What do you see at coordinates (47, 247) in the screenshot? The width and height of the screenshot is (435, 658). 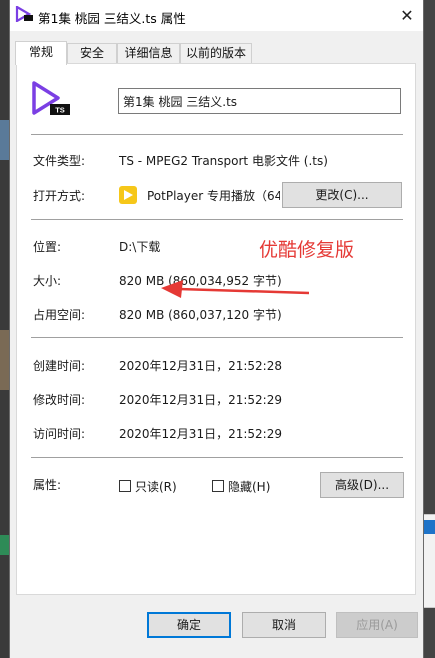 I see `location-label: 位置:` at bounding box center [47, 247].